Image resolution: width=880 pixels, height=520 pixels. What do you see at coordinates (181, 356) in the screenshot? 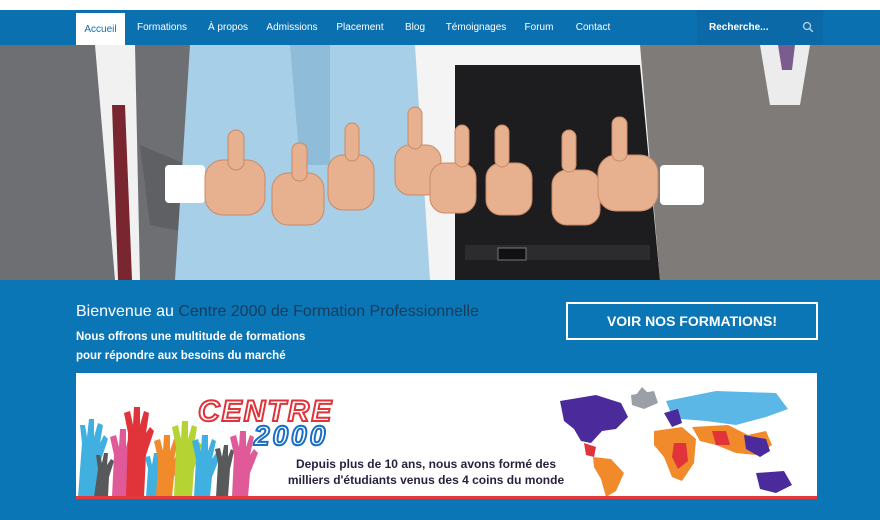
I see `welcome-subtitle-line2: pour répondre aux besoins du marché` at bounding box center [181, 356].